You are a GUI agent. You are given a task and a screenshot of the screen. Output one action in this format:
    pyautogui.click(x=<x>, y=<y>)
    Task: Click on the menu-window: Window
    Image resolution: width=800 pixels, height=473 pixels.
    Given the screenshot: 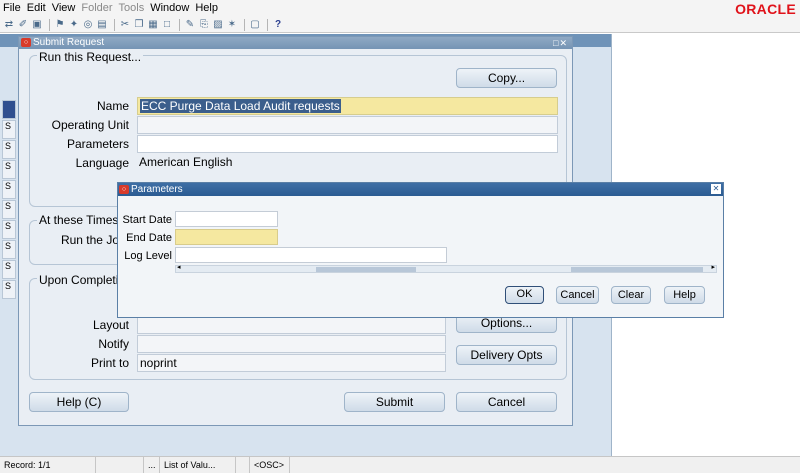 What is the action you would take?
    pyautogui.click(x=169, y=8)
    